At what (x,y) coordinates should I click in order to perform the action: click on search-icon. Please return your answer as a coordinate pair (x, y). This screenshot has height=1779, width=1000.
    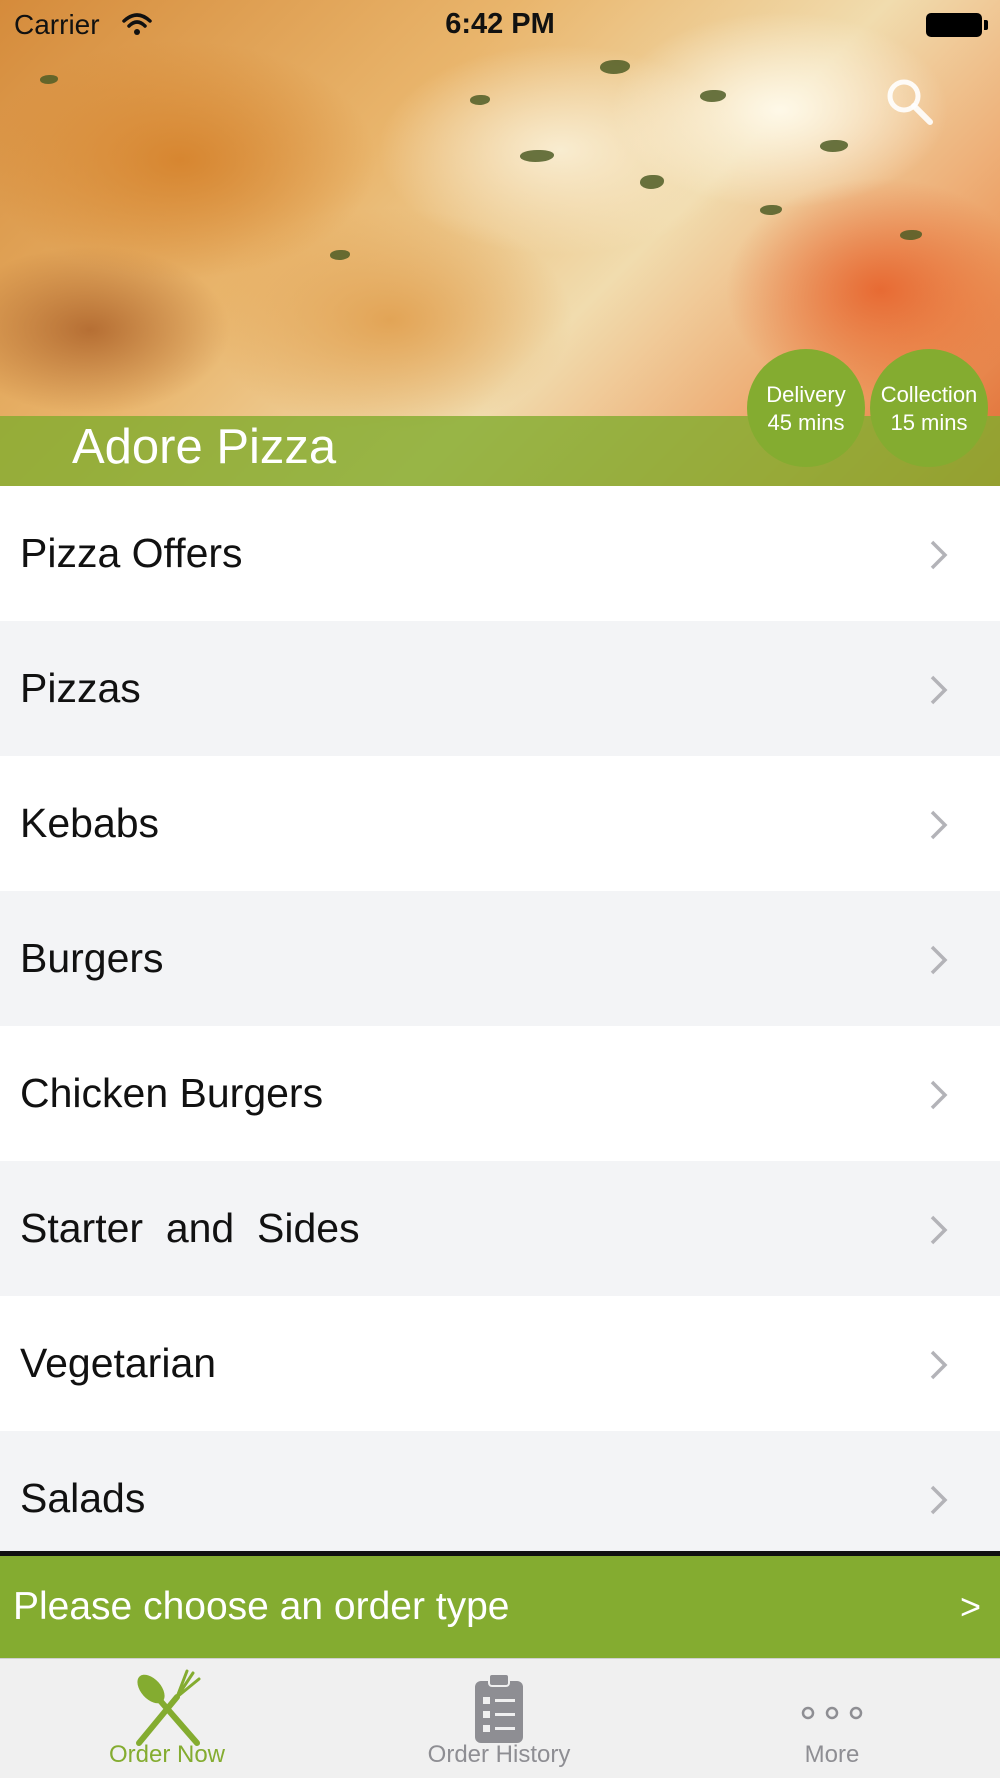
    Looking at the image, I should click on (910, 102).